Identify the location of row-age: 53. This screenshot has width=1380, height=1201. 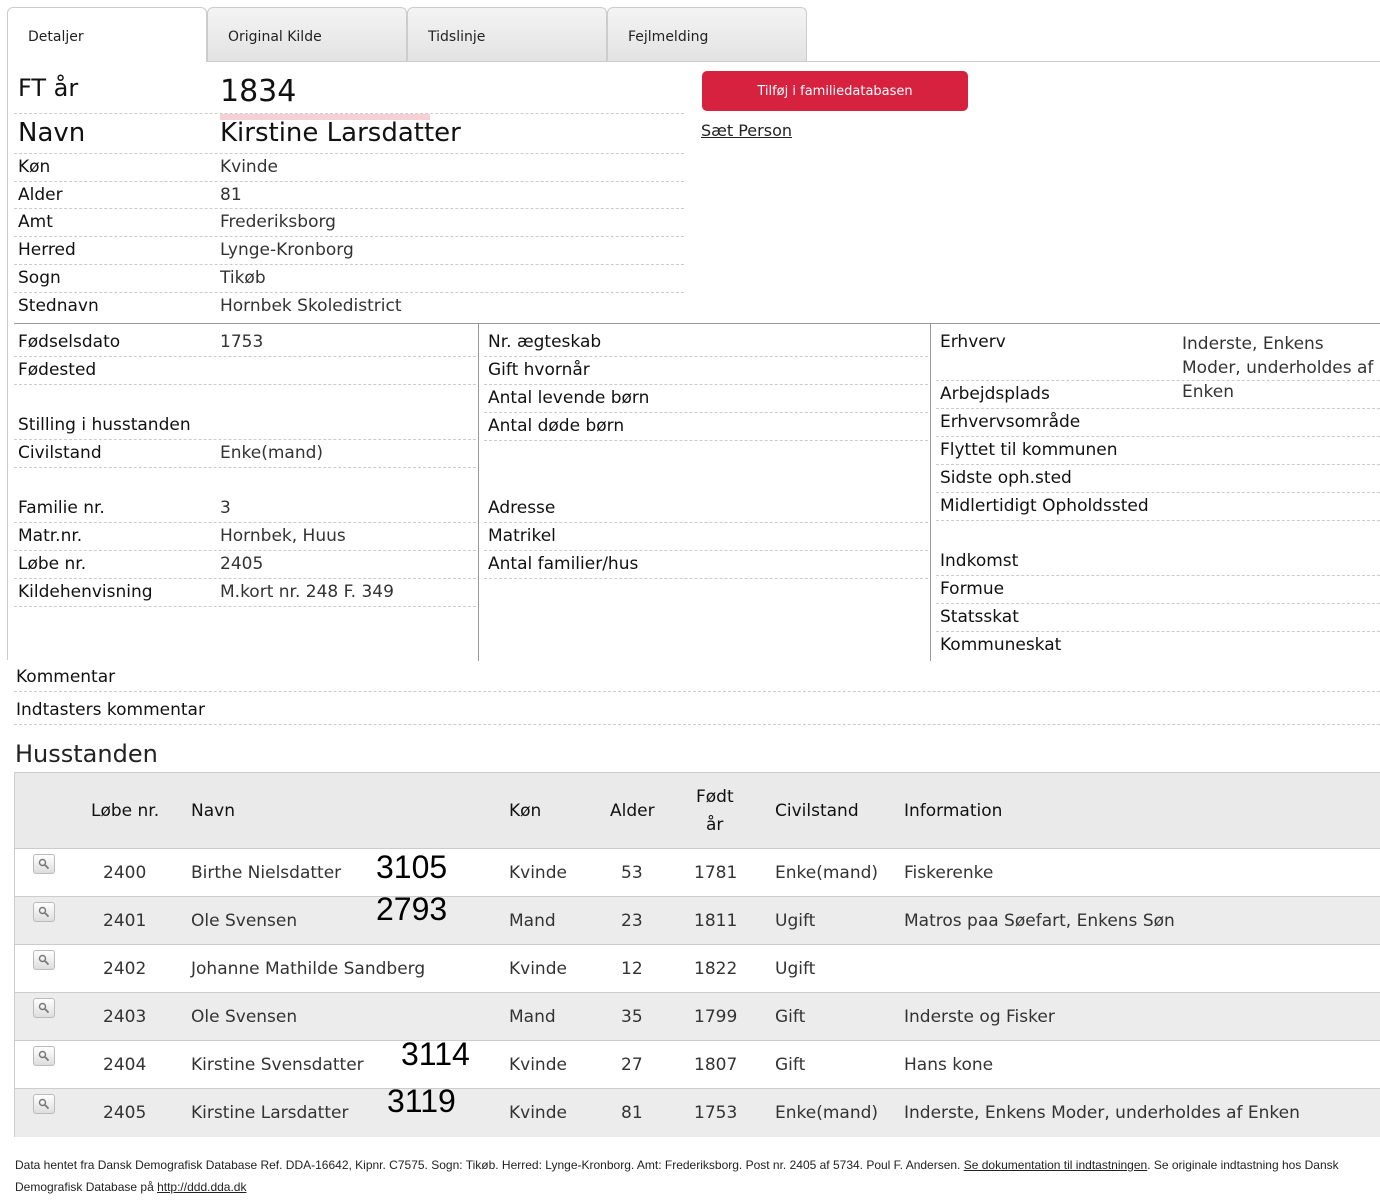
(632, 873).